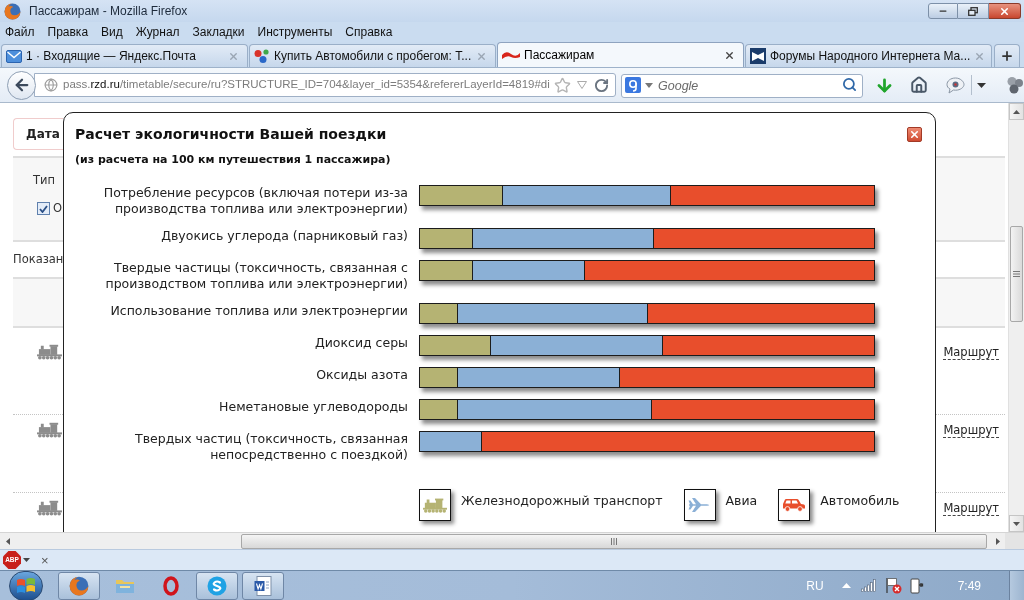 This screenshot has width=1024, height=600. What do you see at coordinates (218, 32) in the screenshot?
I see `menu-item: Закладки` at bounding box center [218, 32].